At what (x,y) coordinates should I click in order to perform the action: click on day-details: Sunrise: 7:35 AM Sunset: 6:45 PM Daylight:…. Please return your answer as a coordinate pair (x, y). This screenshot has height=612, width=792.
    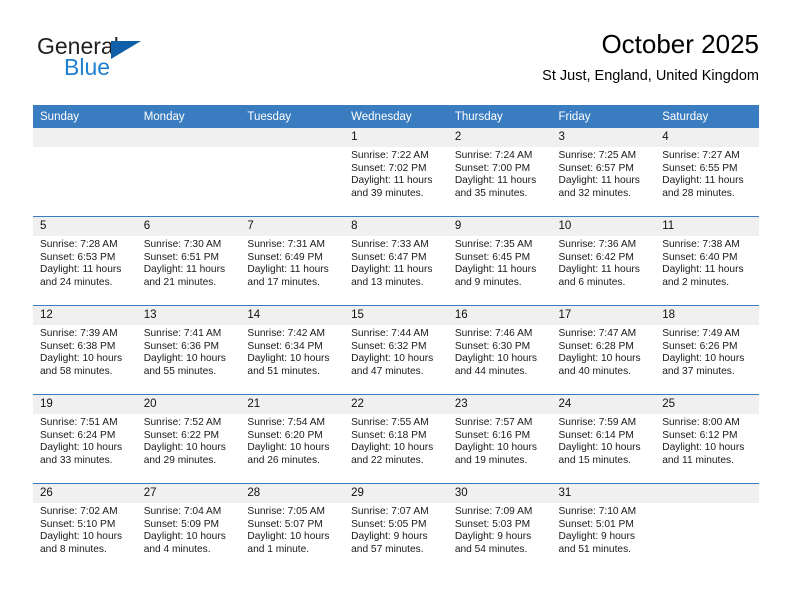
    Looking at the image, I should click on (500, 262).